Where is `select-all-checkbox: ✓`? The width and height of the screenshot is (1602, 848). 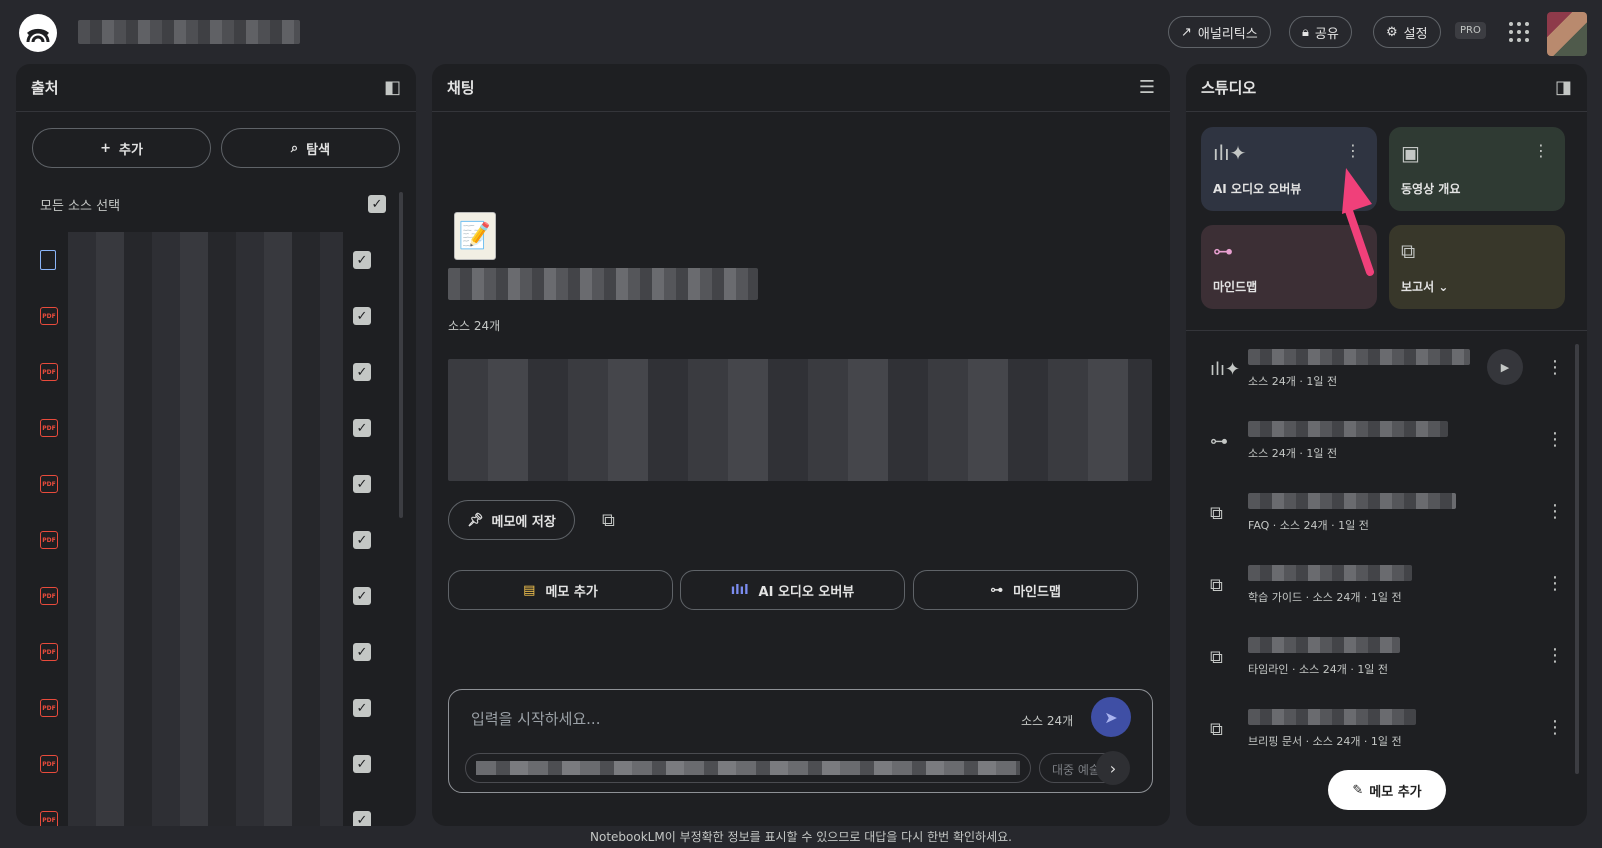
select-all-checkbox: ✓ is located at coordinates (377, 204).